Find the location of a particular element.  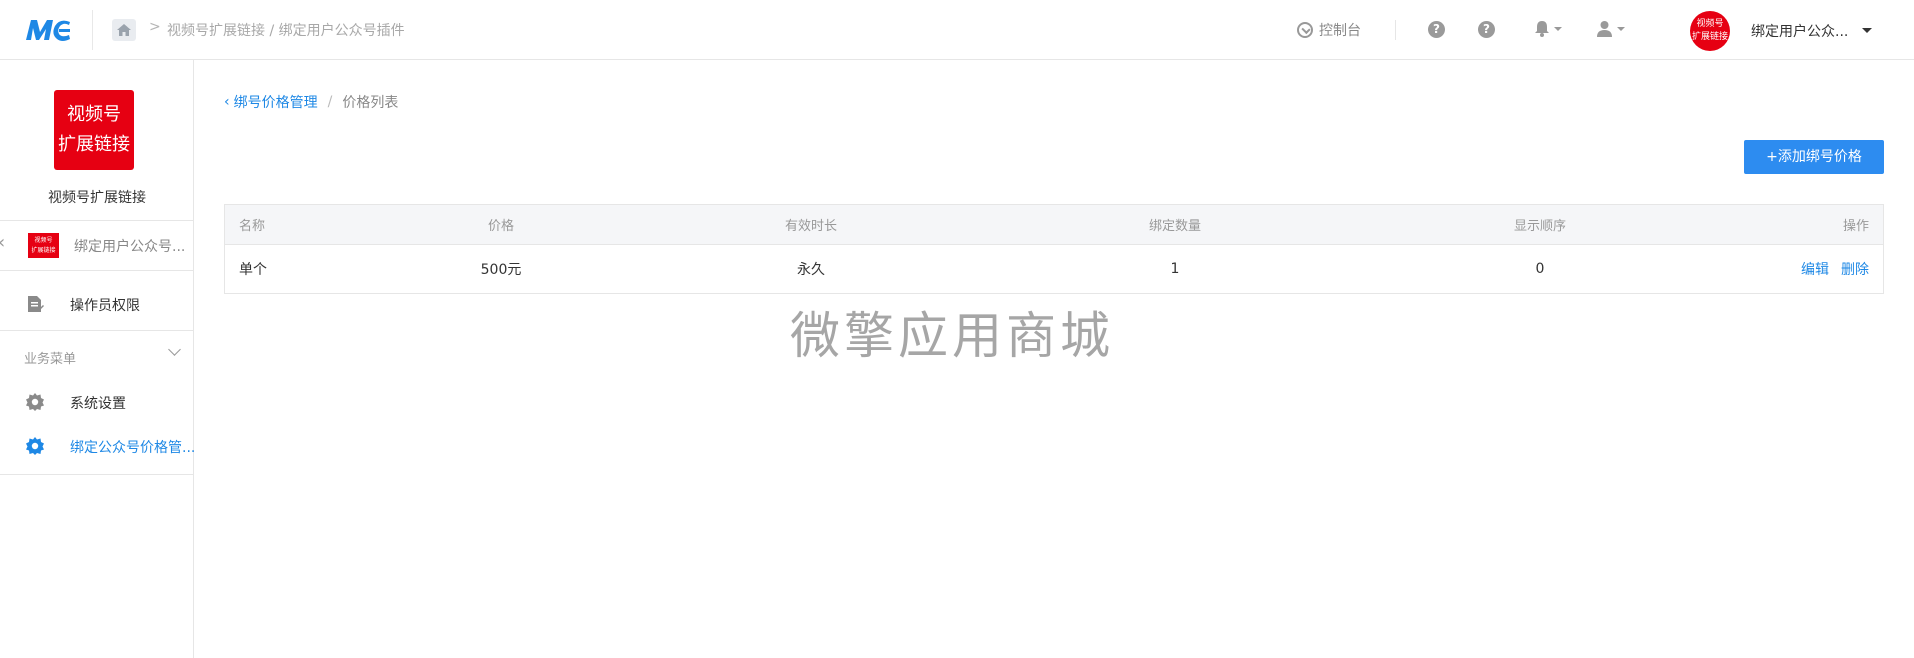

app-logo: 视频号 扩展链接 is located at coordinates (94, 130).